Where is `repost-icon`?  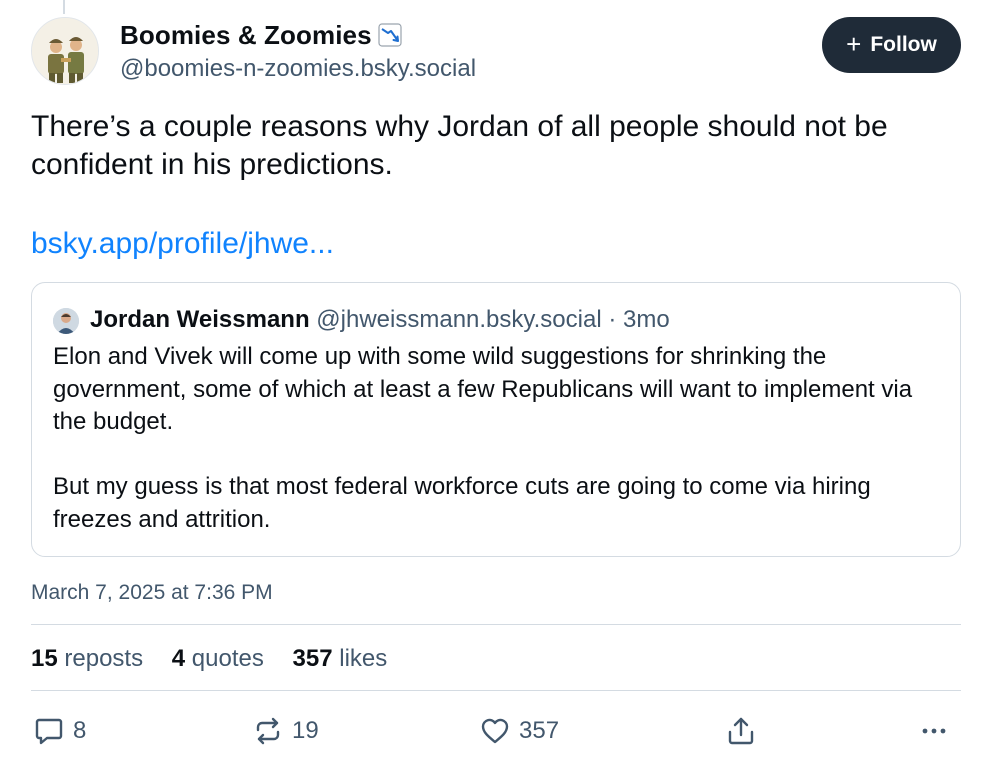
repost-icon is located at coordinates (268, 731).